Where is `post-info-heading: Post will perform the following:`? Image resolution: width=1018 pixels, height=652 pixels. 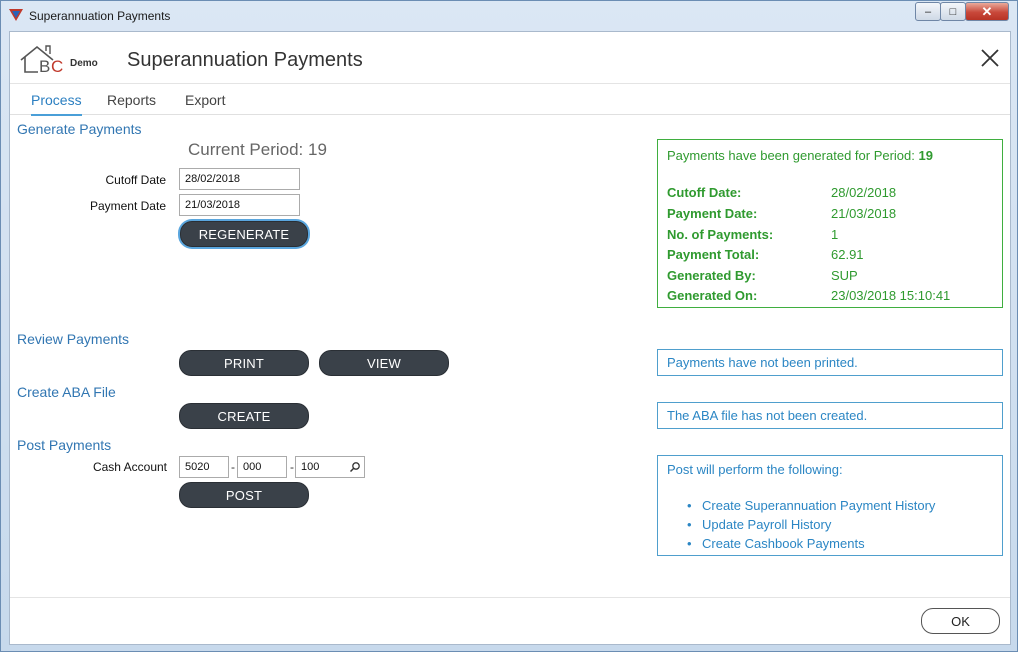
post-info-heading: Post will perform the following: is located at coordinates (755, 469).